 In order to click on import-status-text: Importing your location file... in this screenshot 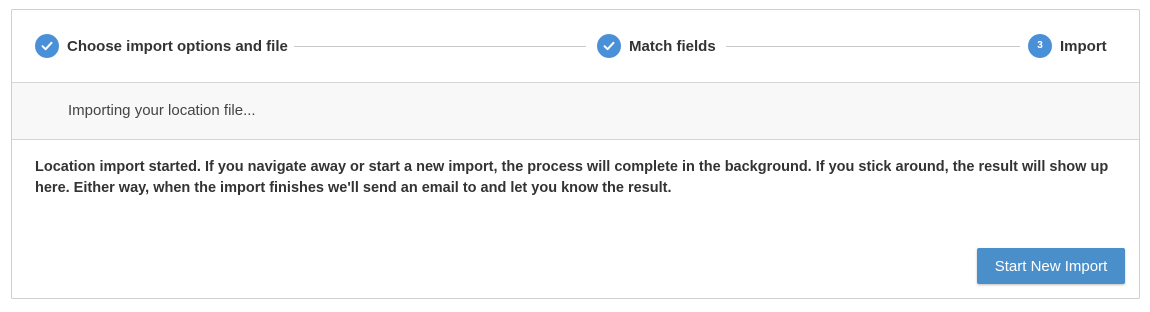, I will do `click(162, 110)`.